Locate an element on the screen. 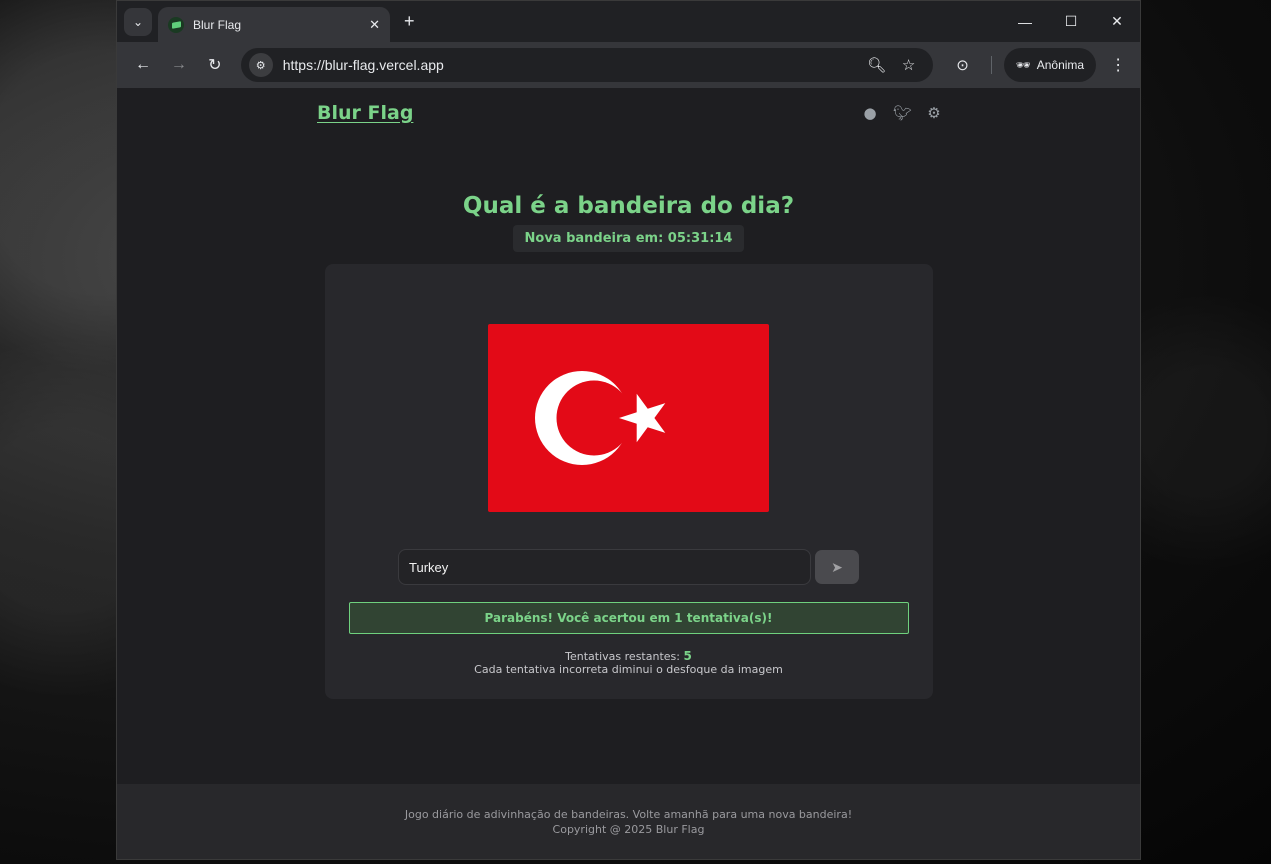 The height and width of the screenshot is (864, 1271). countdown-badge: Nova bandeira em: 05:31:14 is located at coordinates (628, 238).